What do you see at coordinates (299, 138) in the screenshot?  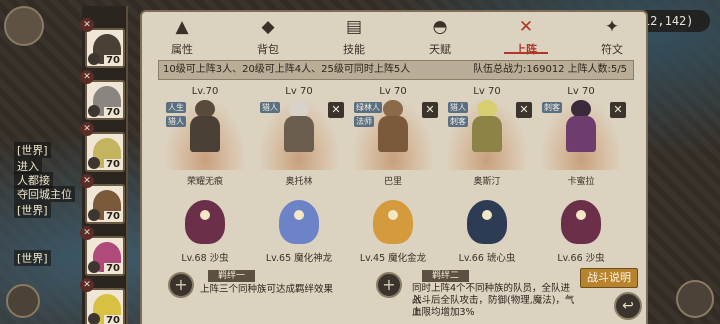 I see `formation-slot: Lv 70 猎人 ✕ 奥托林` at bounding box center [299, 138].